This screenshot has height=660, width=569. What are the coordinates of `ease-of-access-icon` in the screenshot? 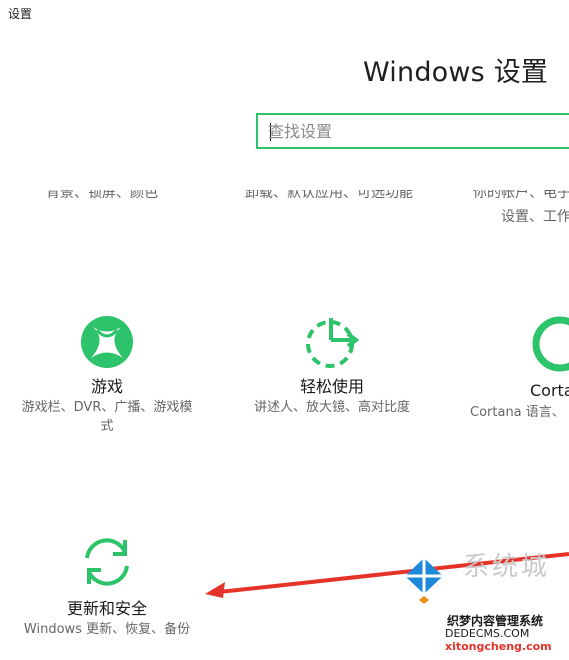 It's located at (332, 342).